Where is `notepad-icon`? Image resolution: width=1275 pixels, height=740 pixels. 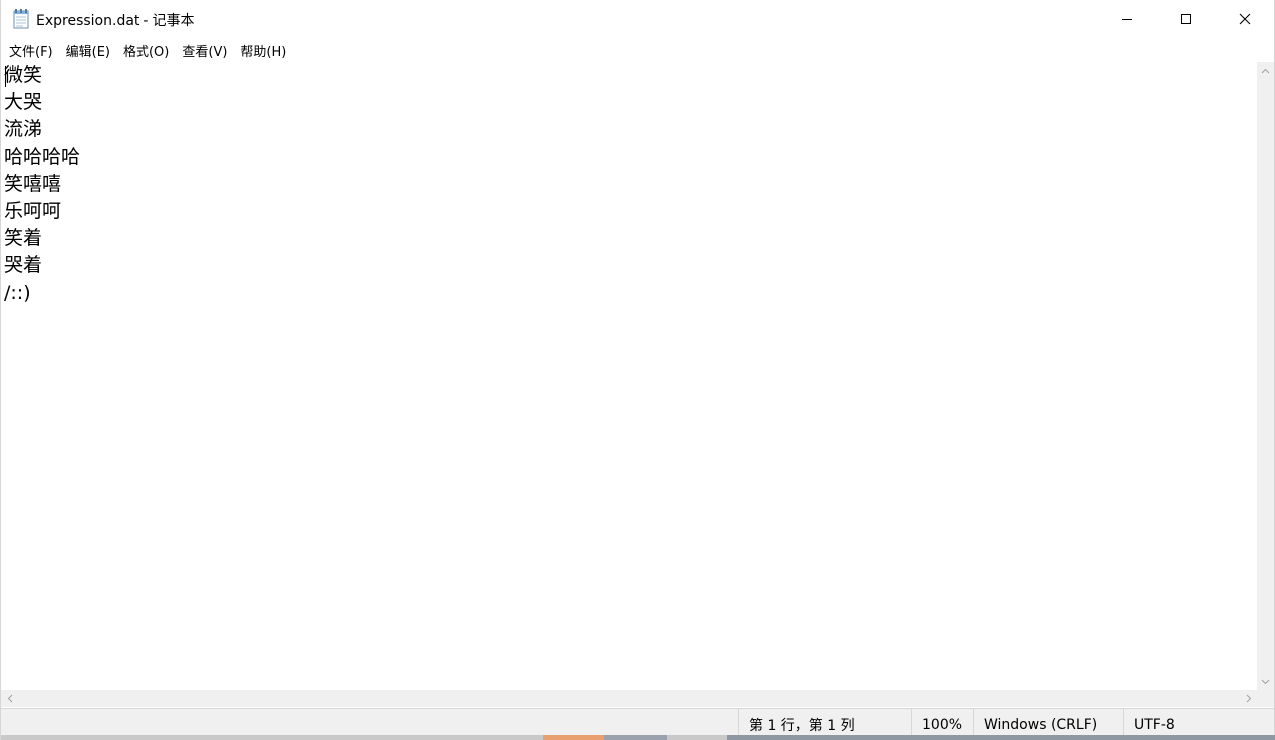 notepad-icon is located at coordinates (21, 19).